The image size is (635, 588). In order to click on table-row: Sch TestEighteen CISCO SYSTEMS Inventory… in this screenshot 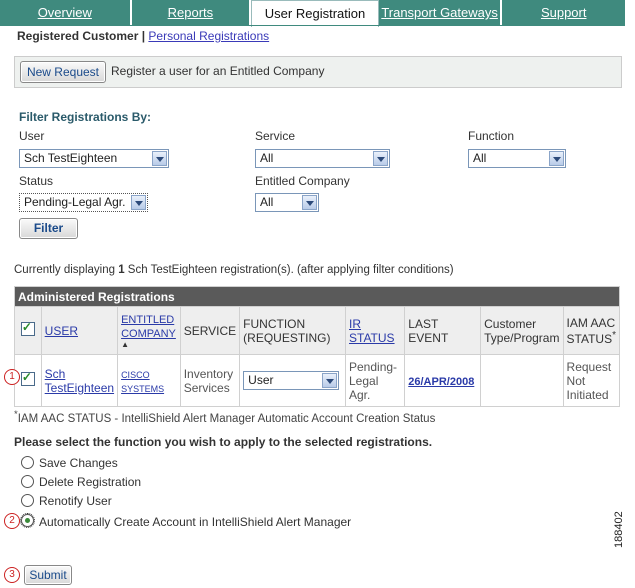, I will do `click(317, 380)`.